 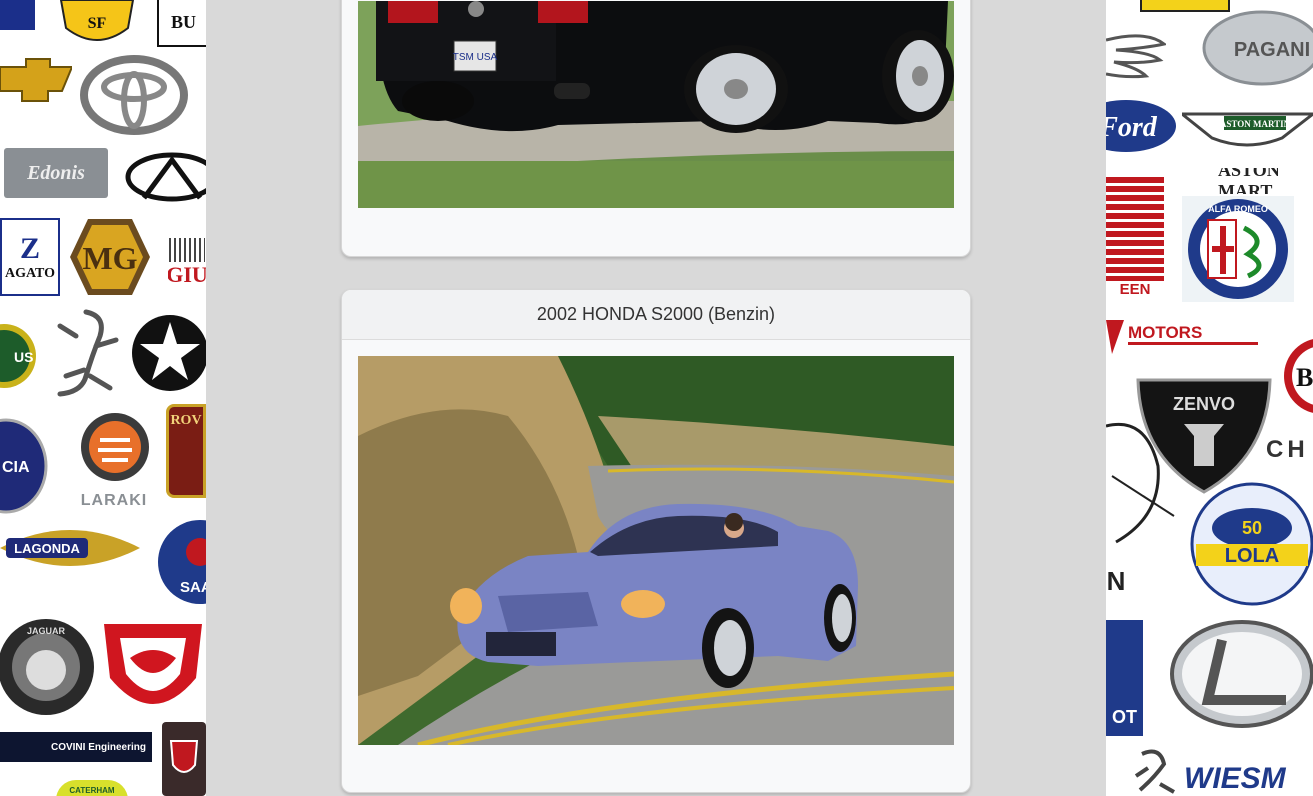 What do you see at coordinates (181, 562) in the screenshot?
I see `logo-saab: SAA` at bounding box center [181, 562].